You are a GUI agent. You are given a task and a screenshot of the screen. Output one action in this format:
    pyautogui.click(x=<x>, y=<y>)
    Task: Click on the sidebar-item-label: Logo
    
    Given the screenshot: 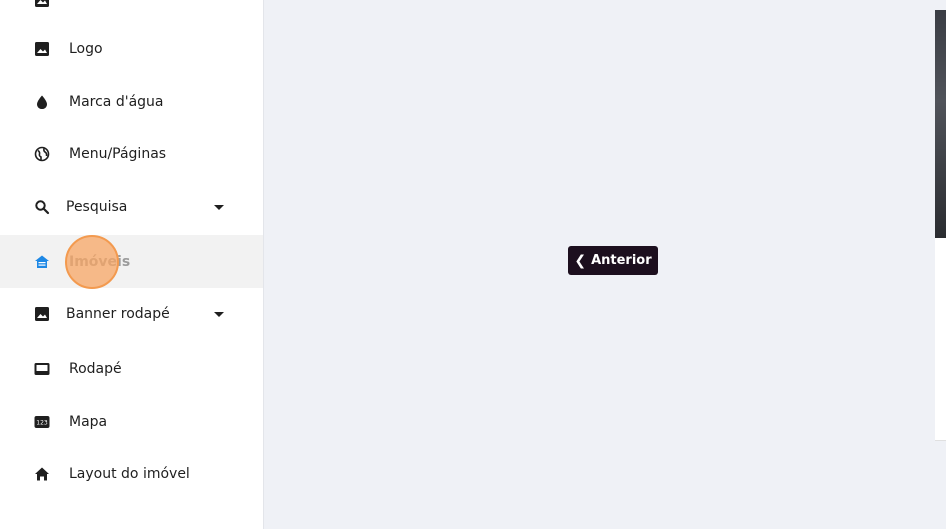 What is the action you would take?
    pyautogui.click(x=86, y=48)
    